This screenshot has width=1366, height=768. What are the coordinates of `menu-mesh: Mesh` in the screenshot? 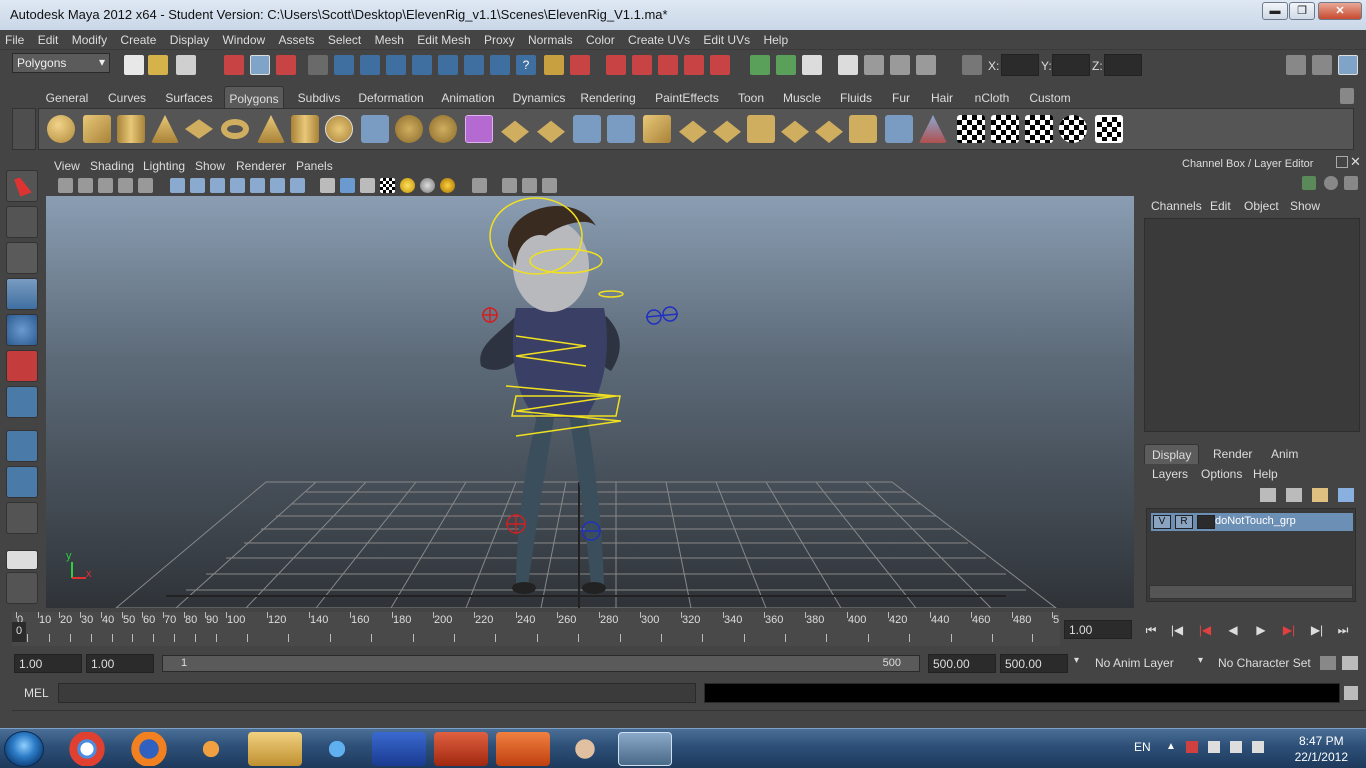 It's located at (389, 38).